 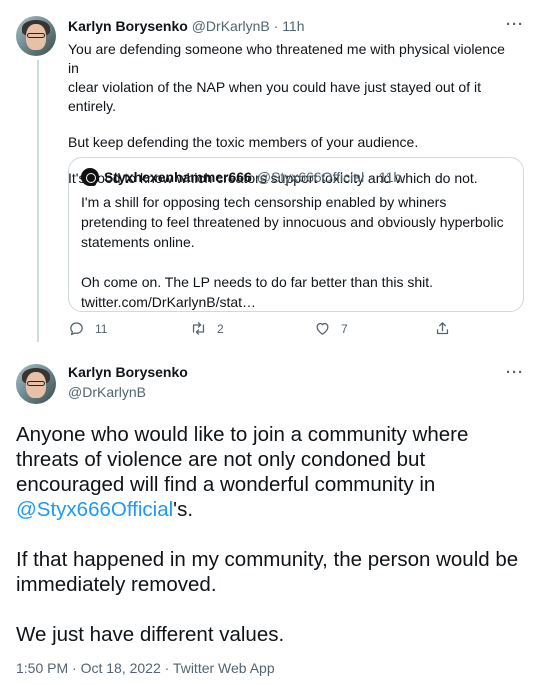 What do you see at coordinates (220, 328) in the screenshot?
I see `retweet-count: 2` at bounding box center [220, 328].